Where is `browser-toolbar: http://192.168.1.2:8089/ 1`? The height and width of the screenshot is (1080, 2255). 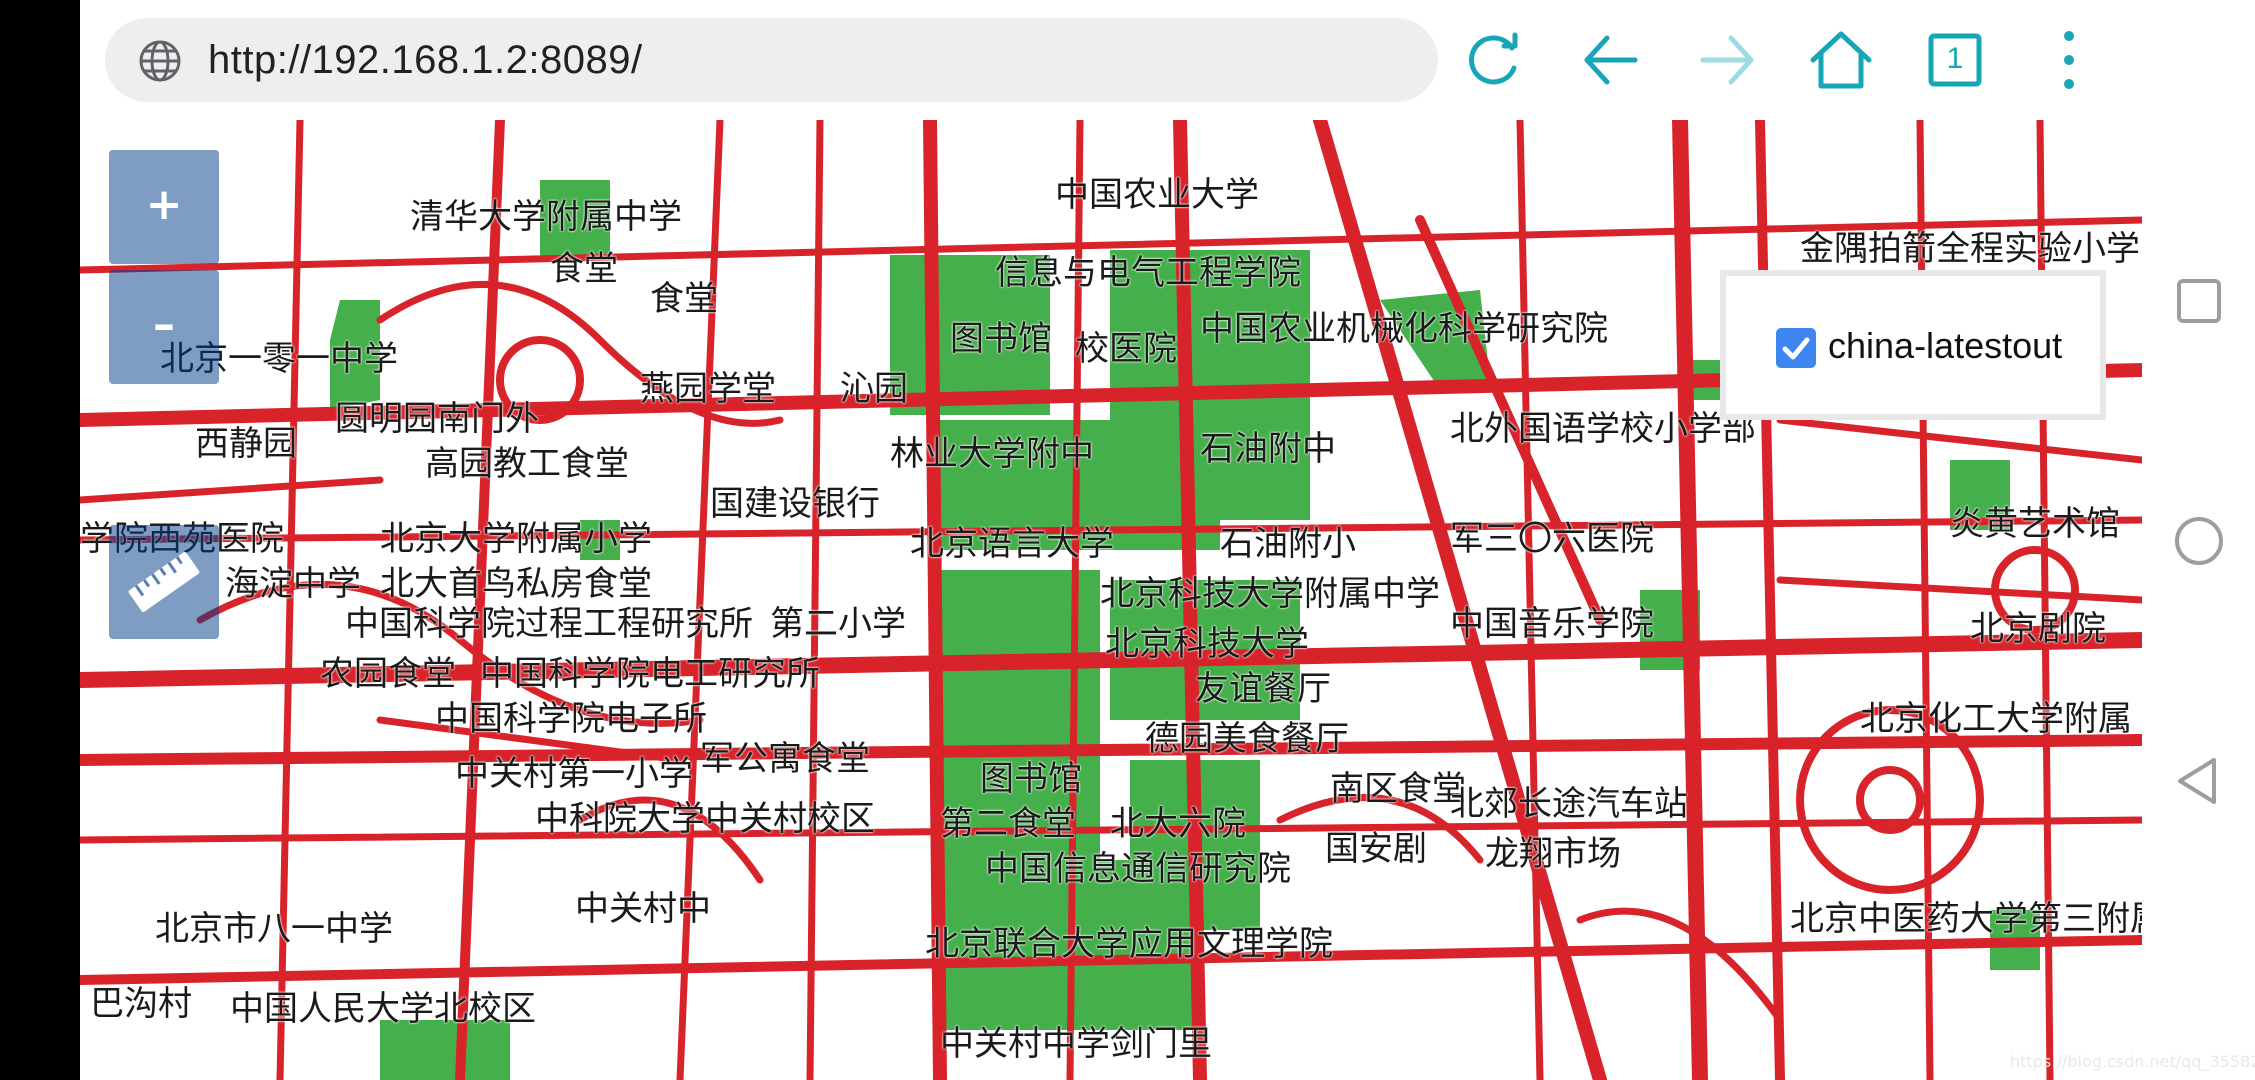 browser-toolbar: http://192.168.1.2:8089/ 1 is located at coordinates (1111, 60).